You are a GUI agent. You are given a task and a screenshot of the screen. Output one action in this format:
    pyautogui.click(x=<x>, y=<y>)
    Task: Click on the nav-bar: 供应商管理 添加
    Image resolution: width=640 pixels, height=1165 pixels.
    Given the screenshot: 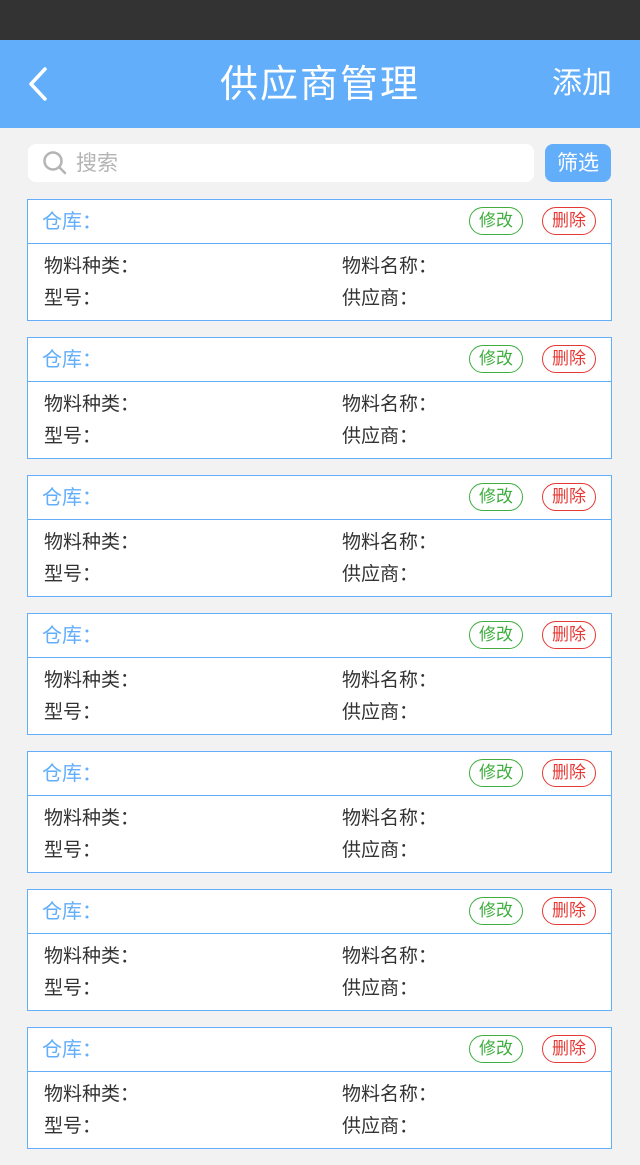 What is the action you would take?
    pyautogui.click(x=320, y=84)
    